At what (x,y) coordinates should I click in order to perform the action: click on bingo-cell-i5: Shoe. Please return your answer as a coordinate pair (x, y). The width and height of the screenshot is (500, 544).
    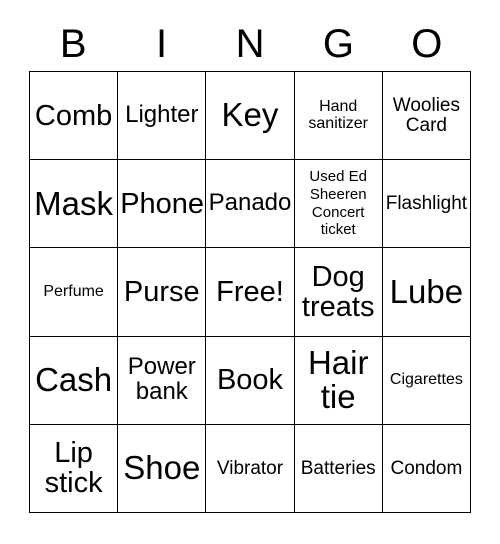
    Looking at the image, I should click on (162, 468).